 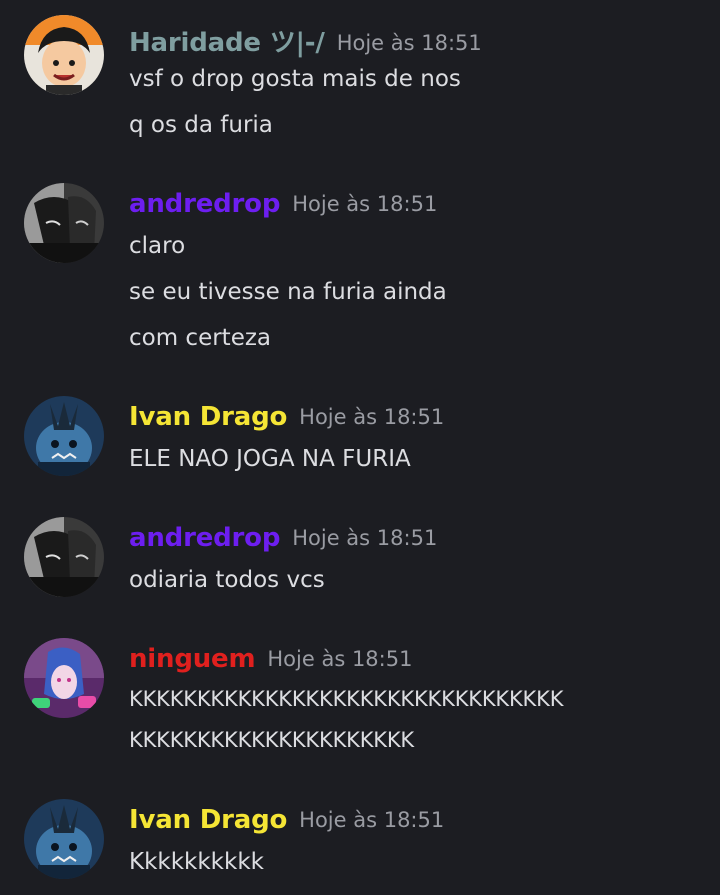 What do you see at coordinates (157, 246) in the screenshot?
I see `message-text: claro` at bounding box center [157, 246].